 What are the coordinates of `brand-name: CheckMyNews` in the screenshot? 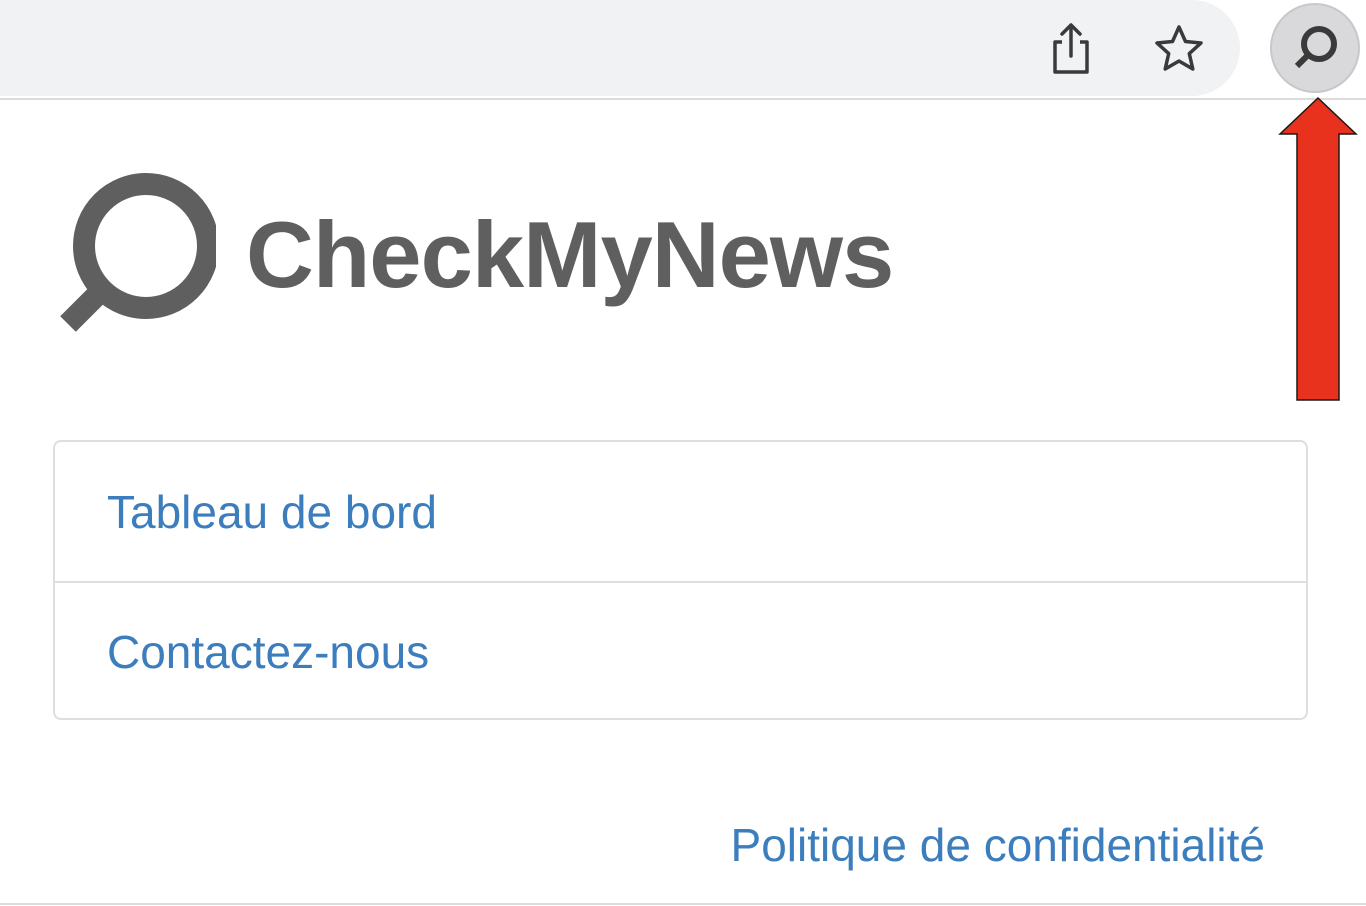 It's located at (570, 254).